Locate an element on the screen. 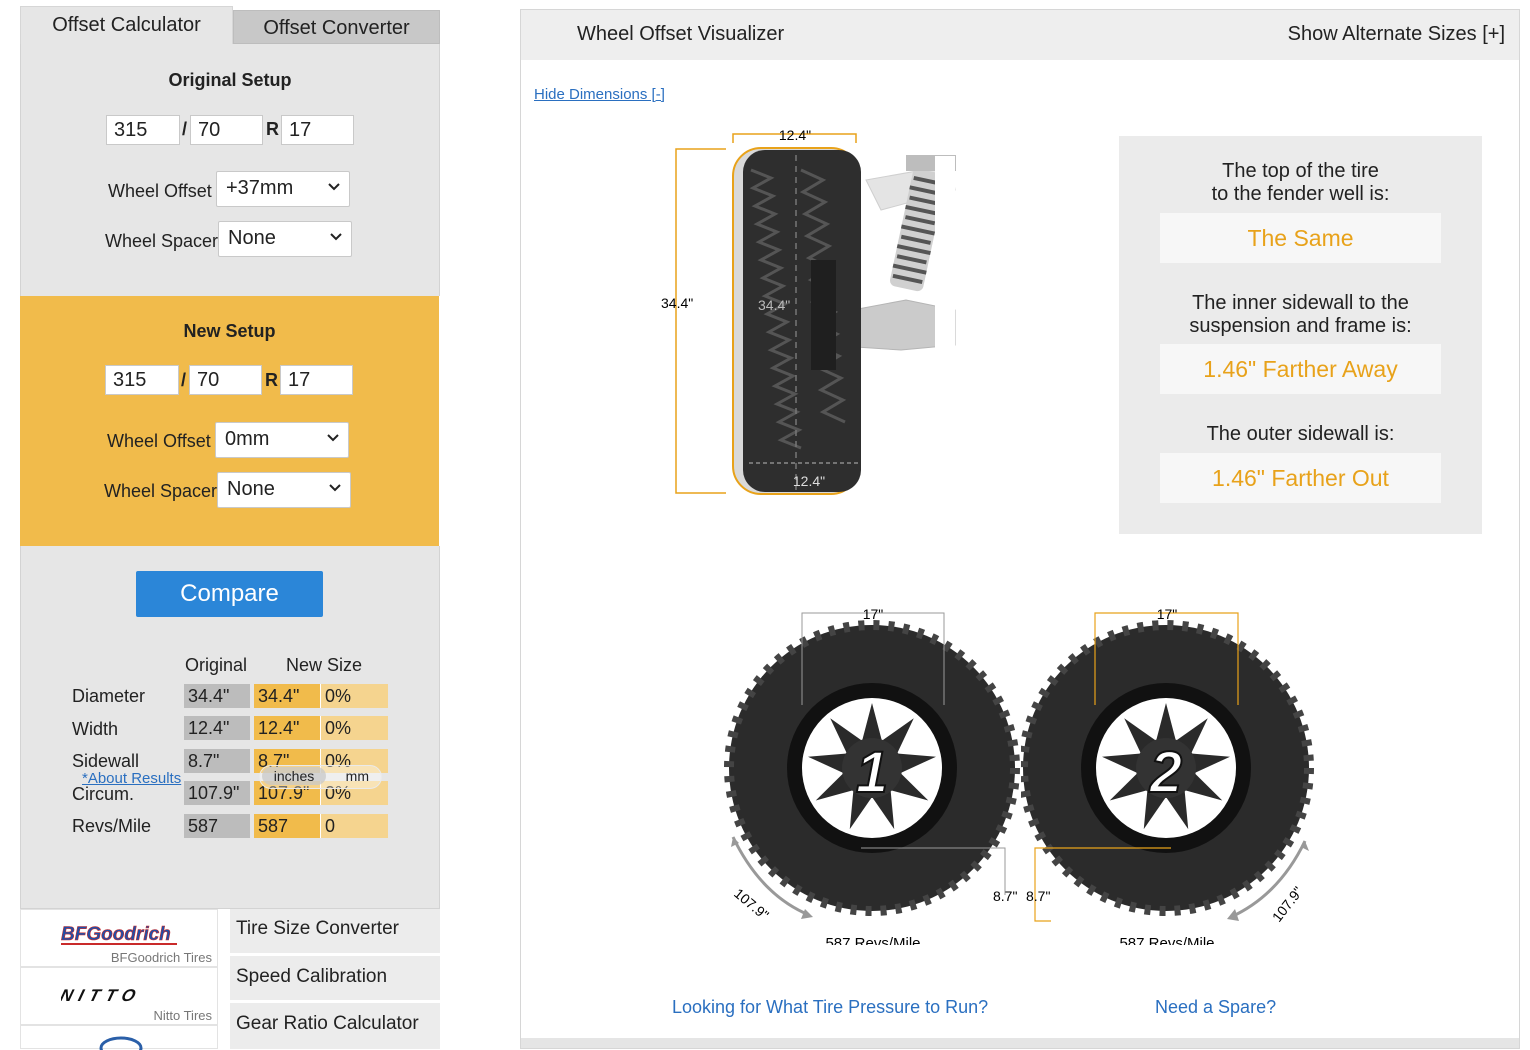  brand-caption: BFGoodrich Tires is located at coordinates (161, 957).